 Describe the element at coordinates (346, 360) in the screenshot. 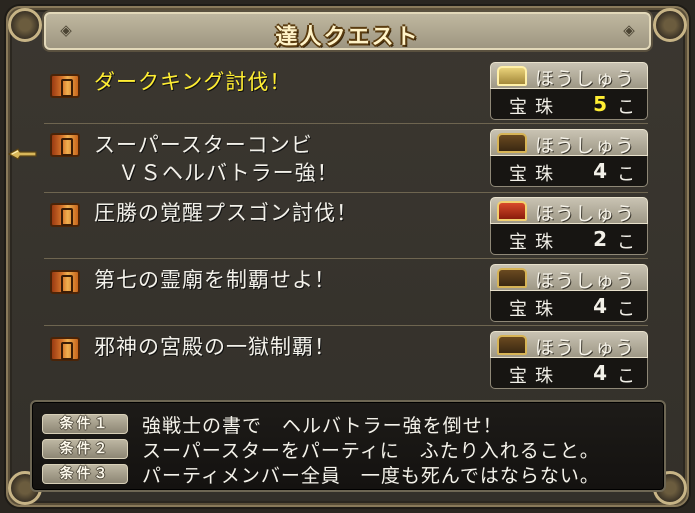

I see `quest-row: 邪神の宮殿の一獄制覇！ ほうしゅう 宝珠 4 こ` at that location.